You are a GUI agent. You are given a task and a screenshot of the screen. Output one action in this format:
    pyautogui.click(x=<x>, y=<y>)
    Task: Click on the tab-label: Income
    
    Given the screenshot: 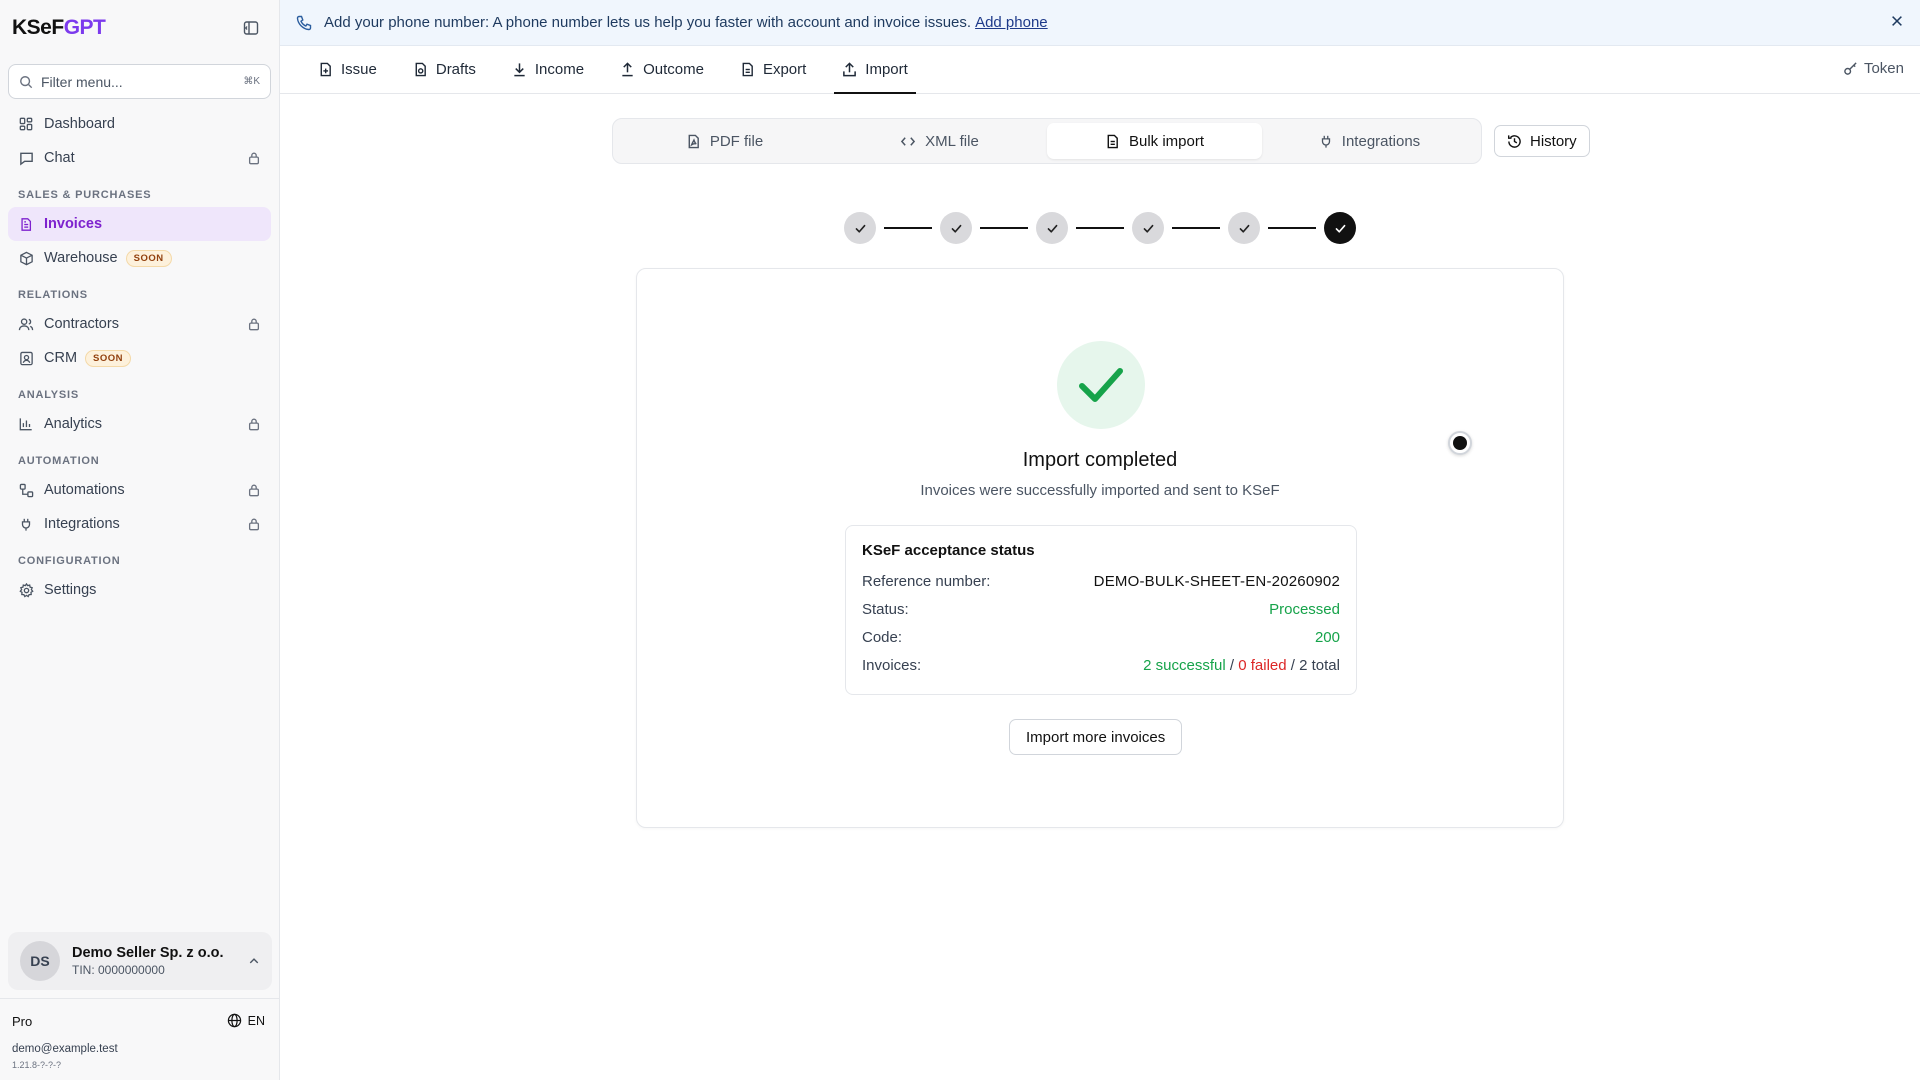 What is the action you would take?
    pyautogui.click(x=559, y=69)
    